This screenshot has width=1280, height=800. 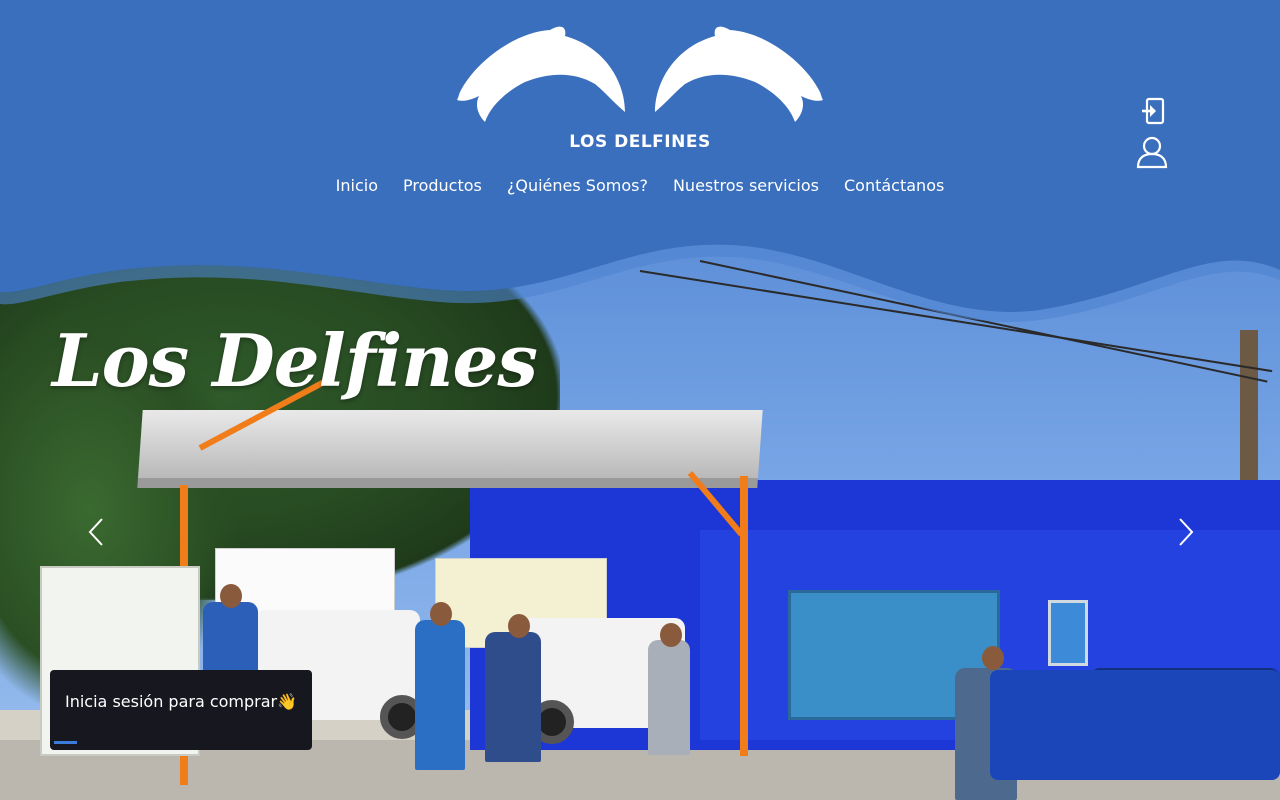 What do you see at coordinates (577, 185) in the screenshot?
I see `nav-item-quienes-somos: ¿Quiénes Somos?` at bounding box center [577, 185].